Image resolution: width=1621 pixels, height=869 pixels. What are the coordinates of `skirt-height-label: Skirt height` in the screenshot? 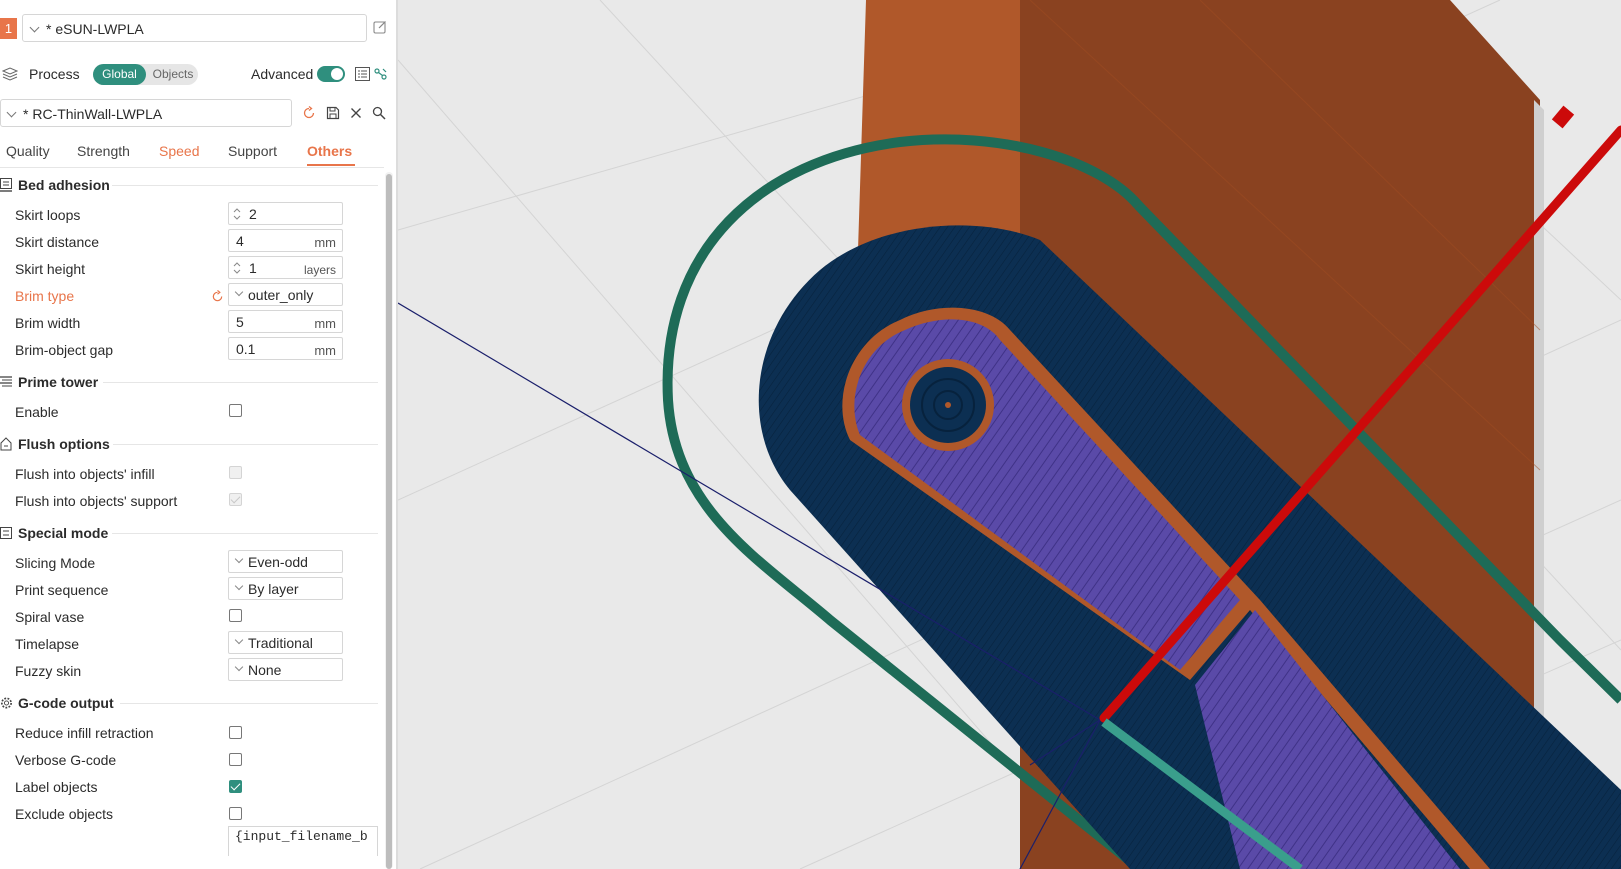 It's located at (50, 269).